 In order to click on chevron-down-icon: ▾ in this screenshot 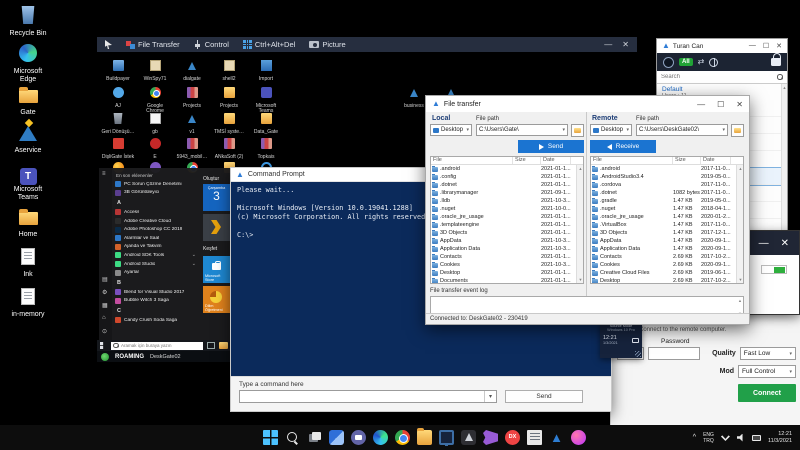, I will do `click(490, 396)`.